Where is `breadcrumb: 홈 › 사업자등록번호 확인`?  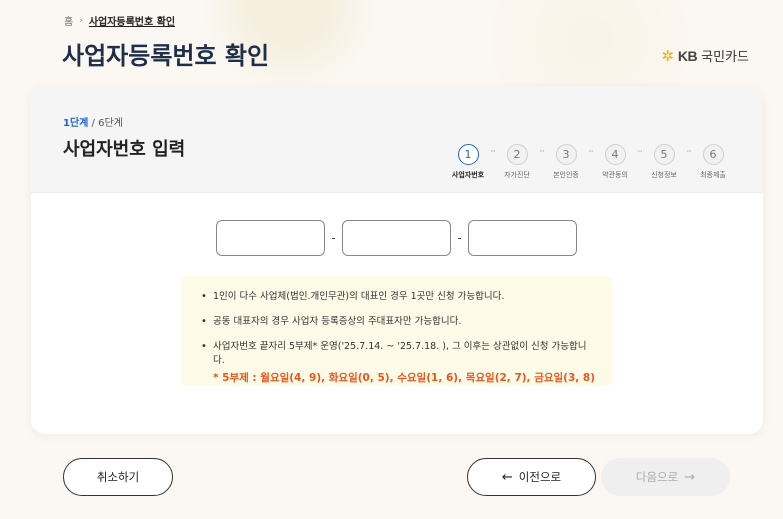 breadcrumb: 홈 › 사업자등록번호 확인 is located at coordinates (119, 21).